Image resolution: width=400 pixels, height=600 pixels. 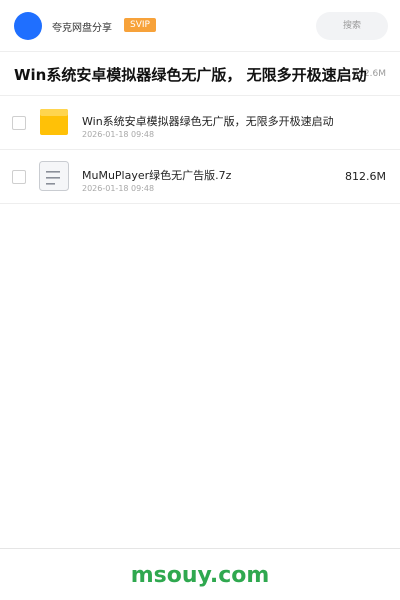 What do you see at coordinates (54, 122) in the screenshot?
I see `folder-icon` at bounding box center [54, 122].